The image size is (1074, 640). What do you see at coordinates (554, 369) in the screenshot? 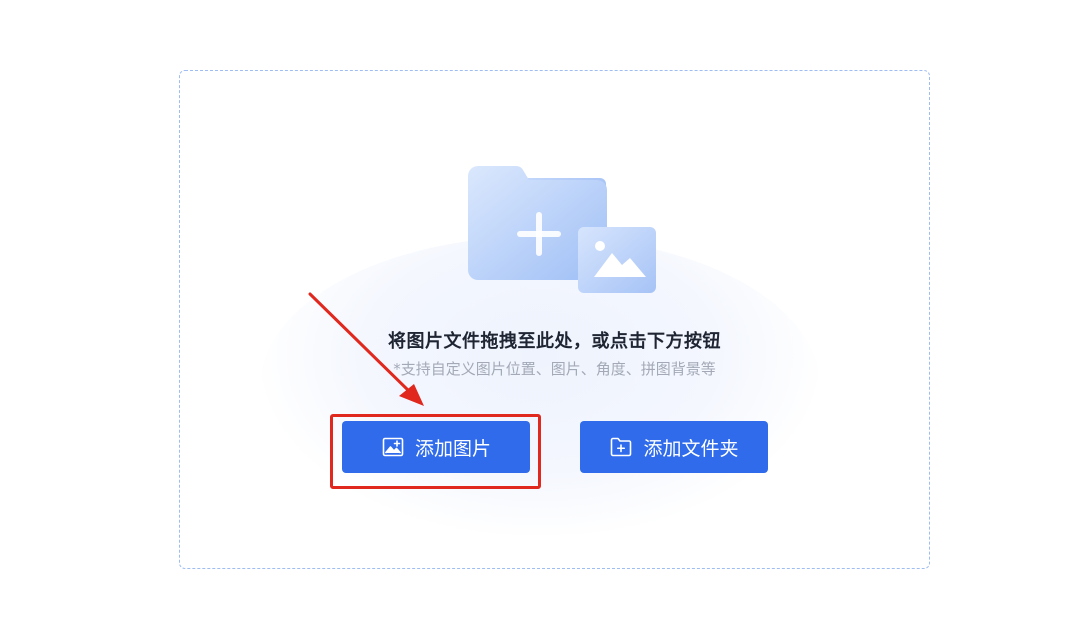
I see `drop-zone-subtitle: *支持自定义图片位置、图片、角度、拼图背景等` at bounding box center [554, 369].